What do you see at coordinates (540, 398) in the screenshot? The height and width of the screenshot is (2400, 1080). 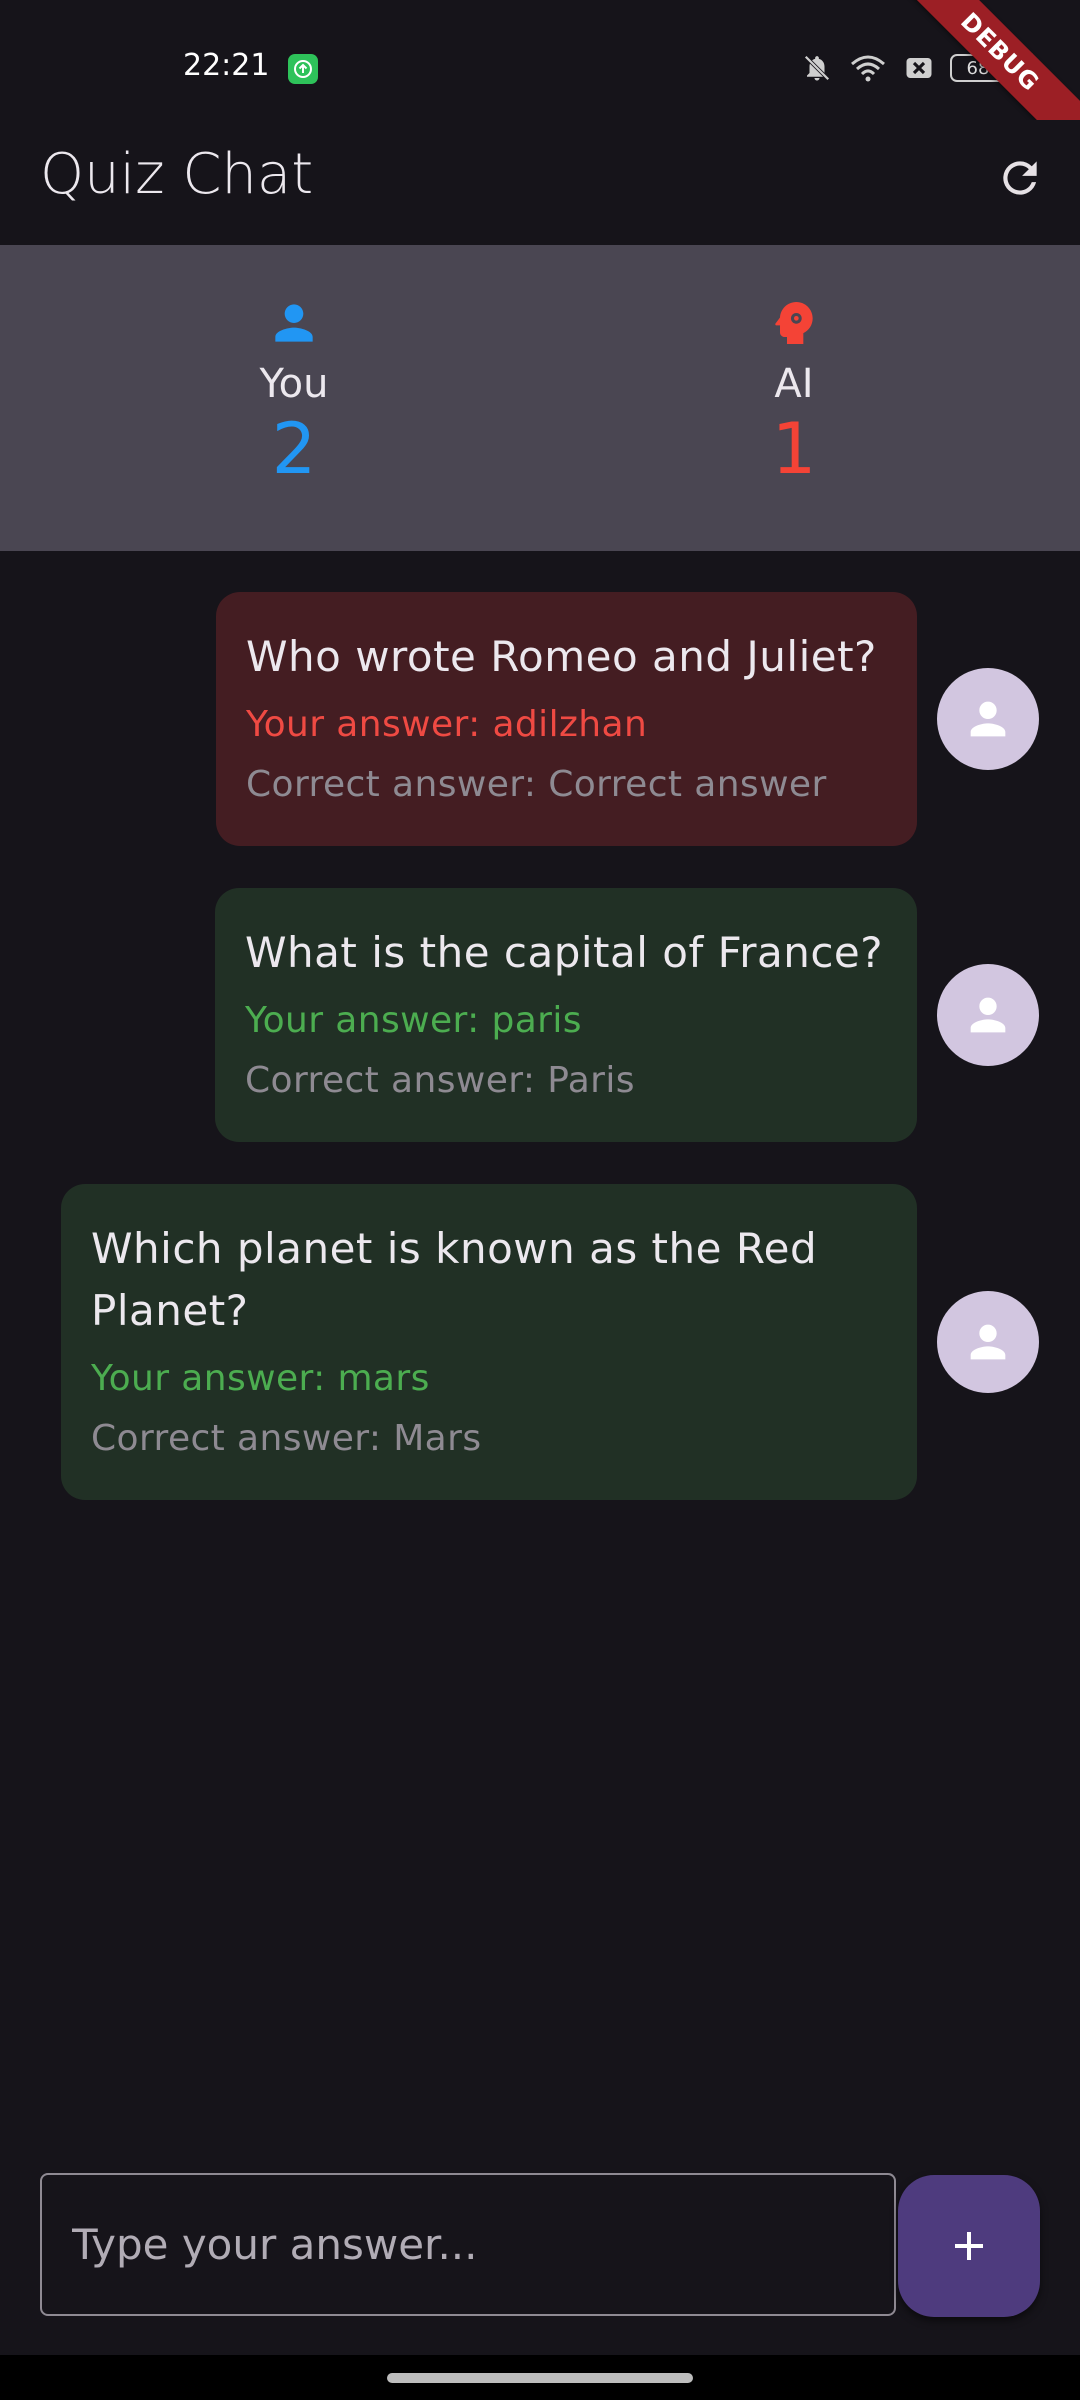 I see `score-panel: You 2 AI 1` at bounding box center [540, 398].